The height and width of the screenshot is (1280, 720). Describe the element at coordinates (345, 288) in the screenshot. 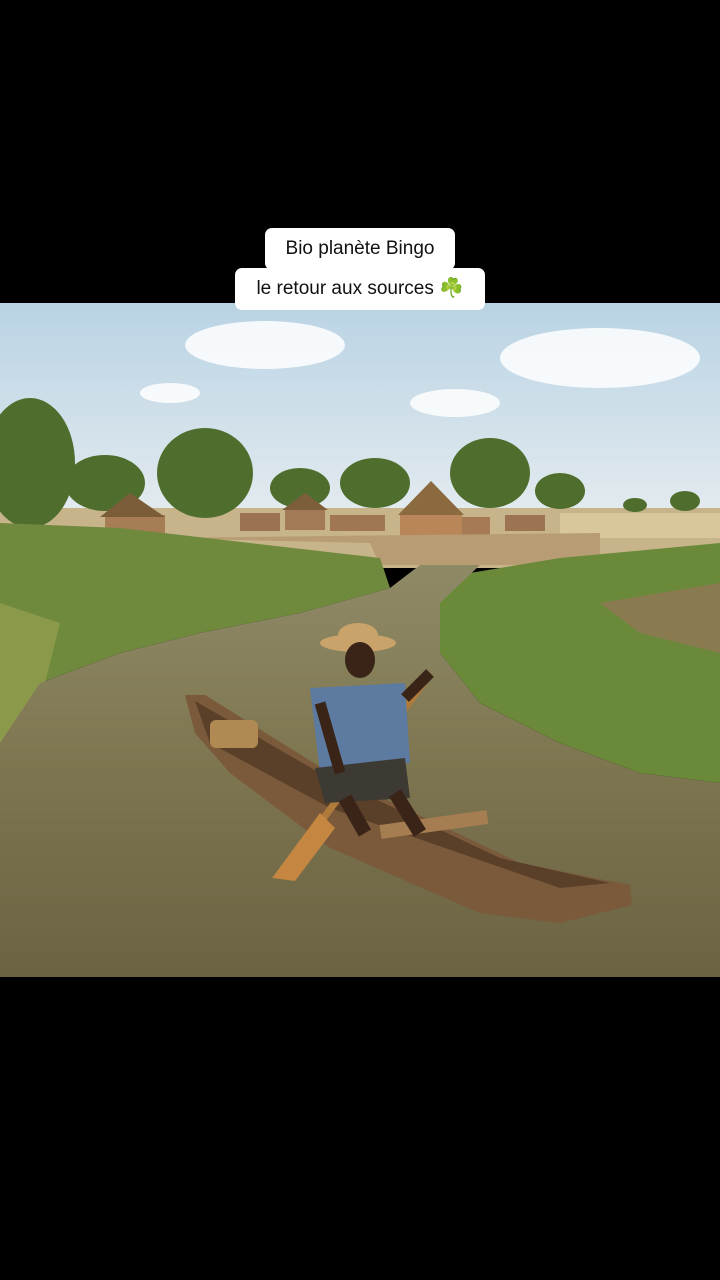

I see `caption-text-2: le retour aux sources` at that location.